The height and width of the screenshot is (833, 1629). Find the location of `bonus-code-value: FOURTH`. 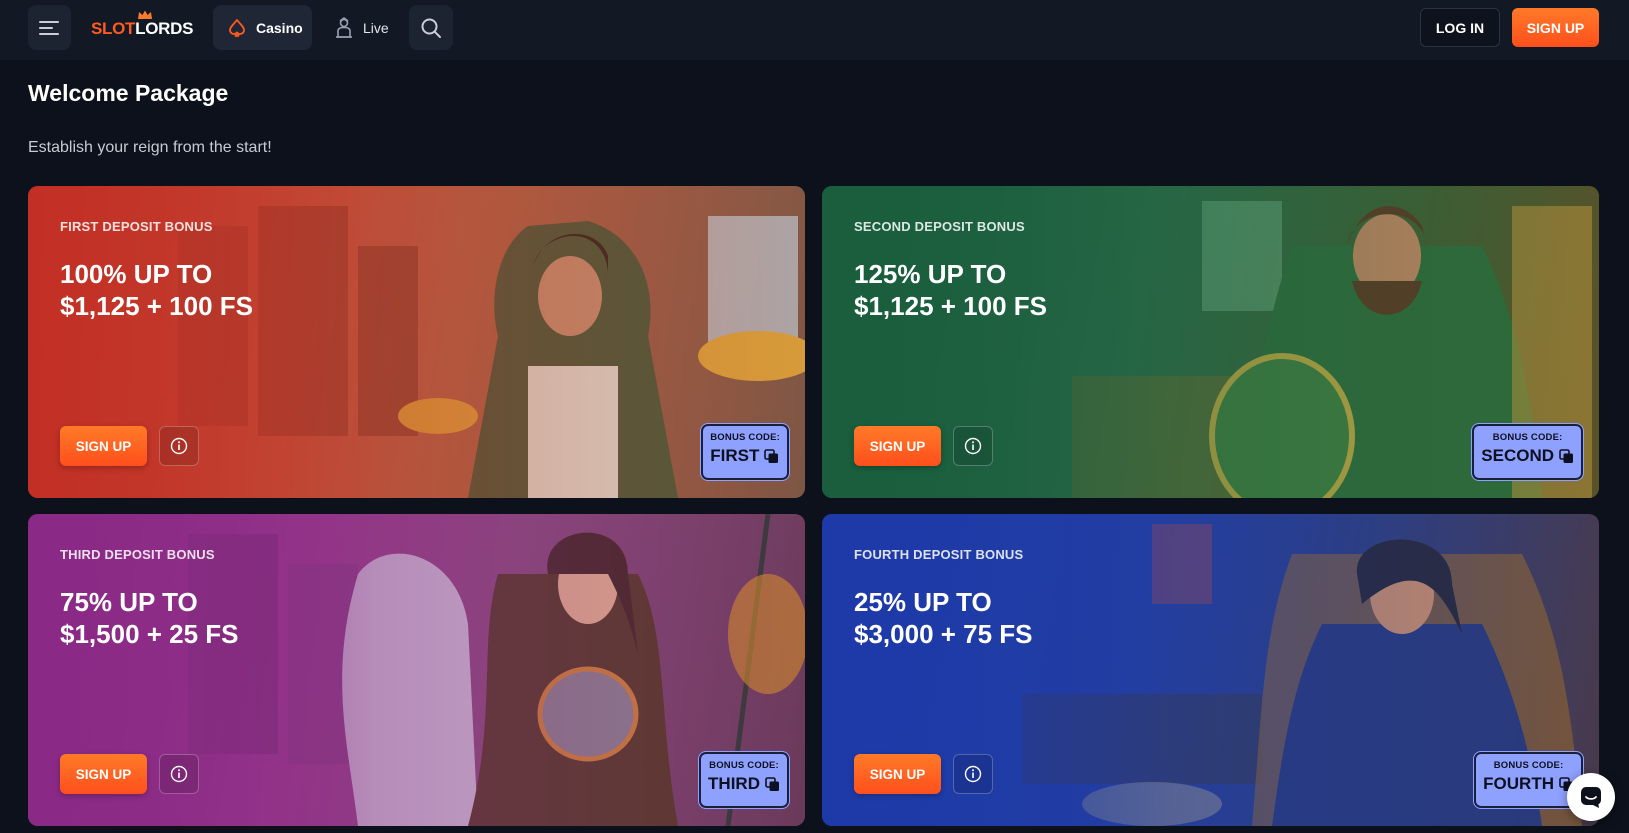

bonus-code-value: FOURTH is located at coordinates (1518, 783).